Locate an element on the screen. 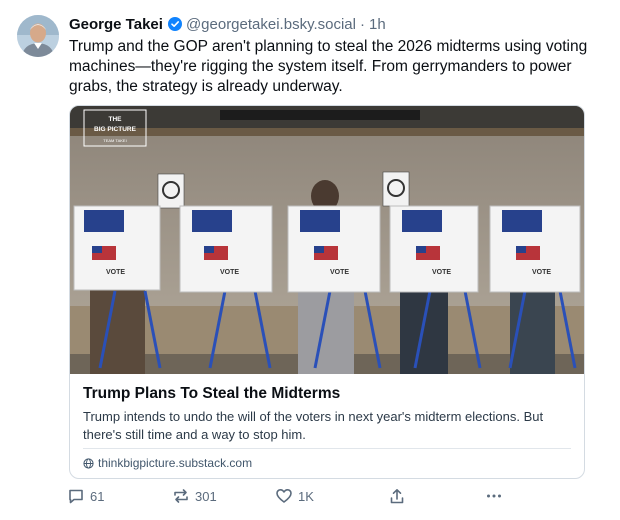 This screenshot has height=520, width=620. author-handle: @georgetakei.bsky.social is located at coordinates (271, 24).